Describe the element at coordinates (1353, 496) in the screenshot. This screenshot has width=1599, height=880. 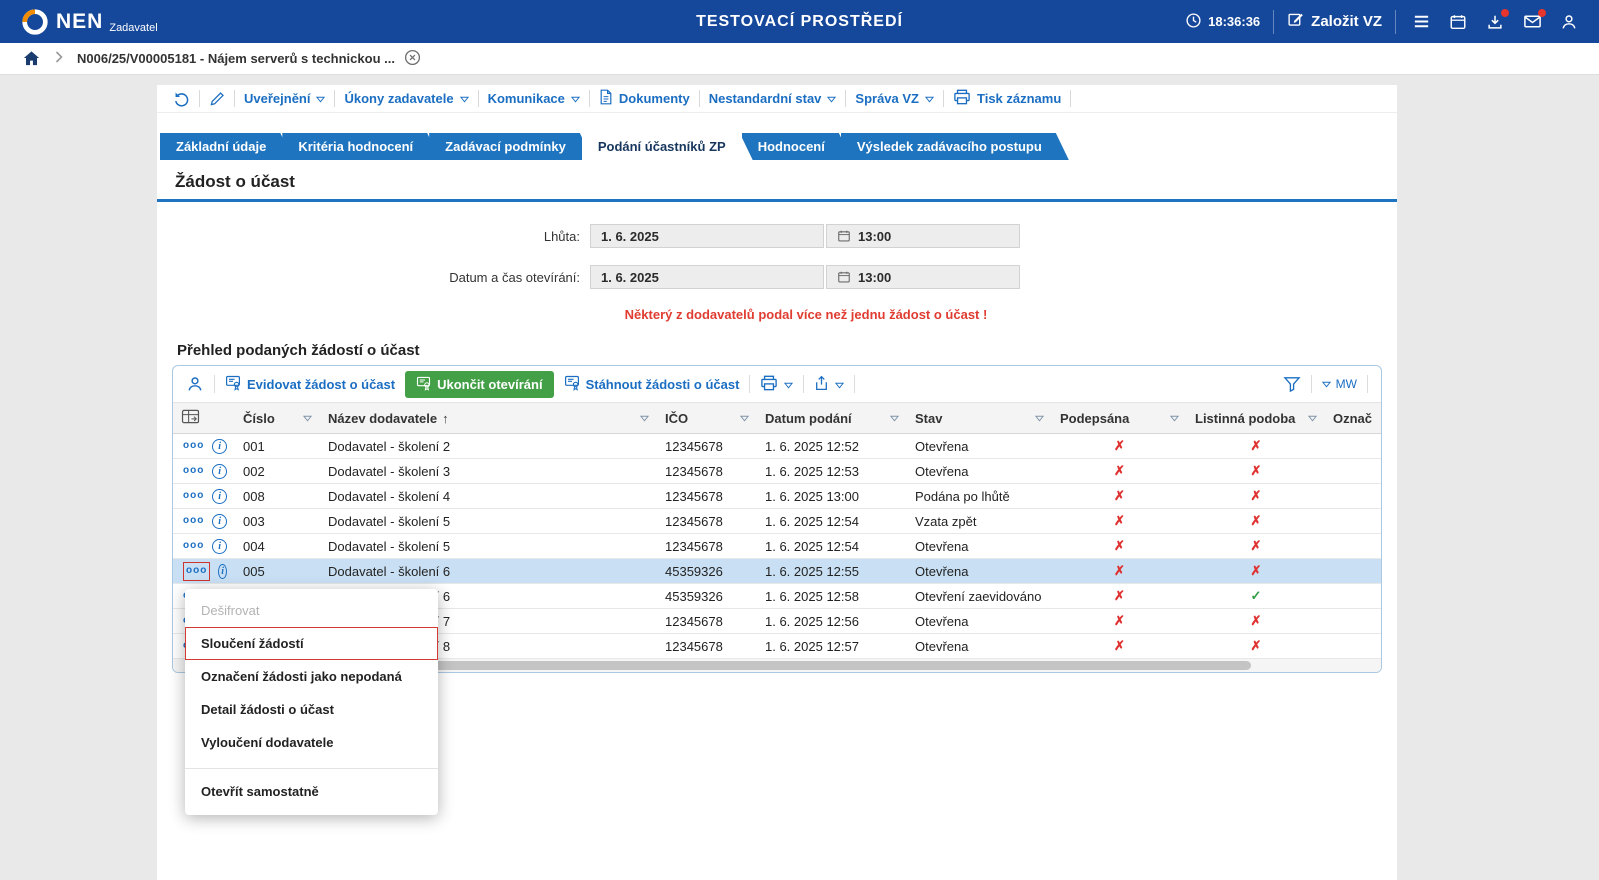
I see `cell-oznac` at that location.